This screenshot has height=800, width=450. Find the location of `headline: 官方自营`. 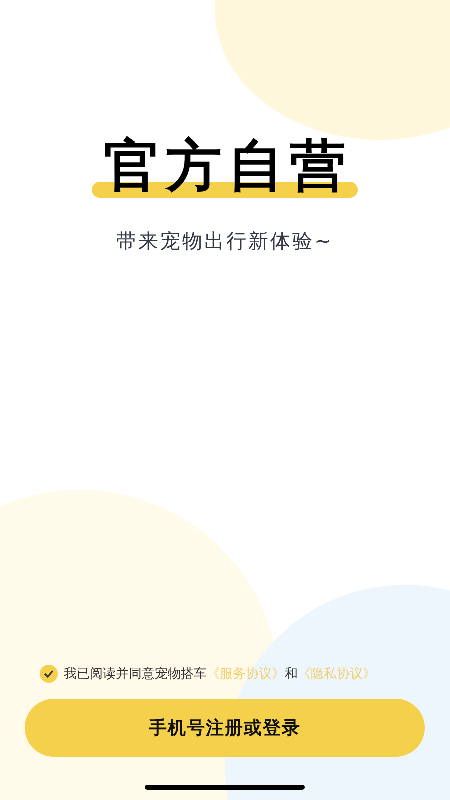

headline: 官方自营 is located at coordinates (225, 167).